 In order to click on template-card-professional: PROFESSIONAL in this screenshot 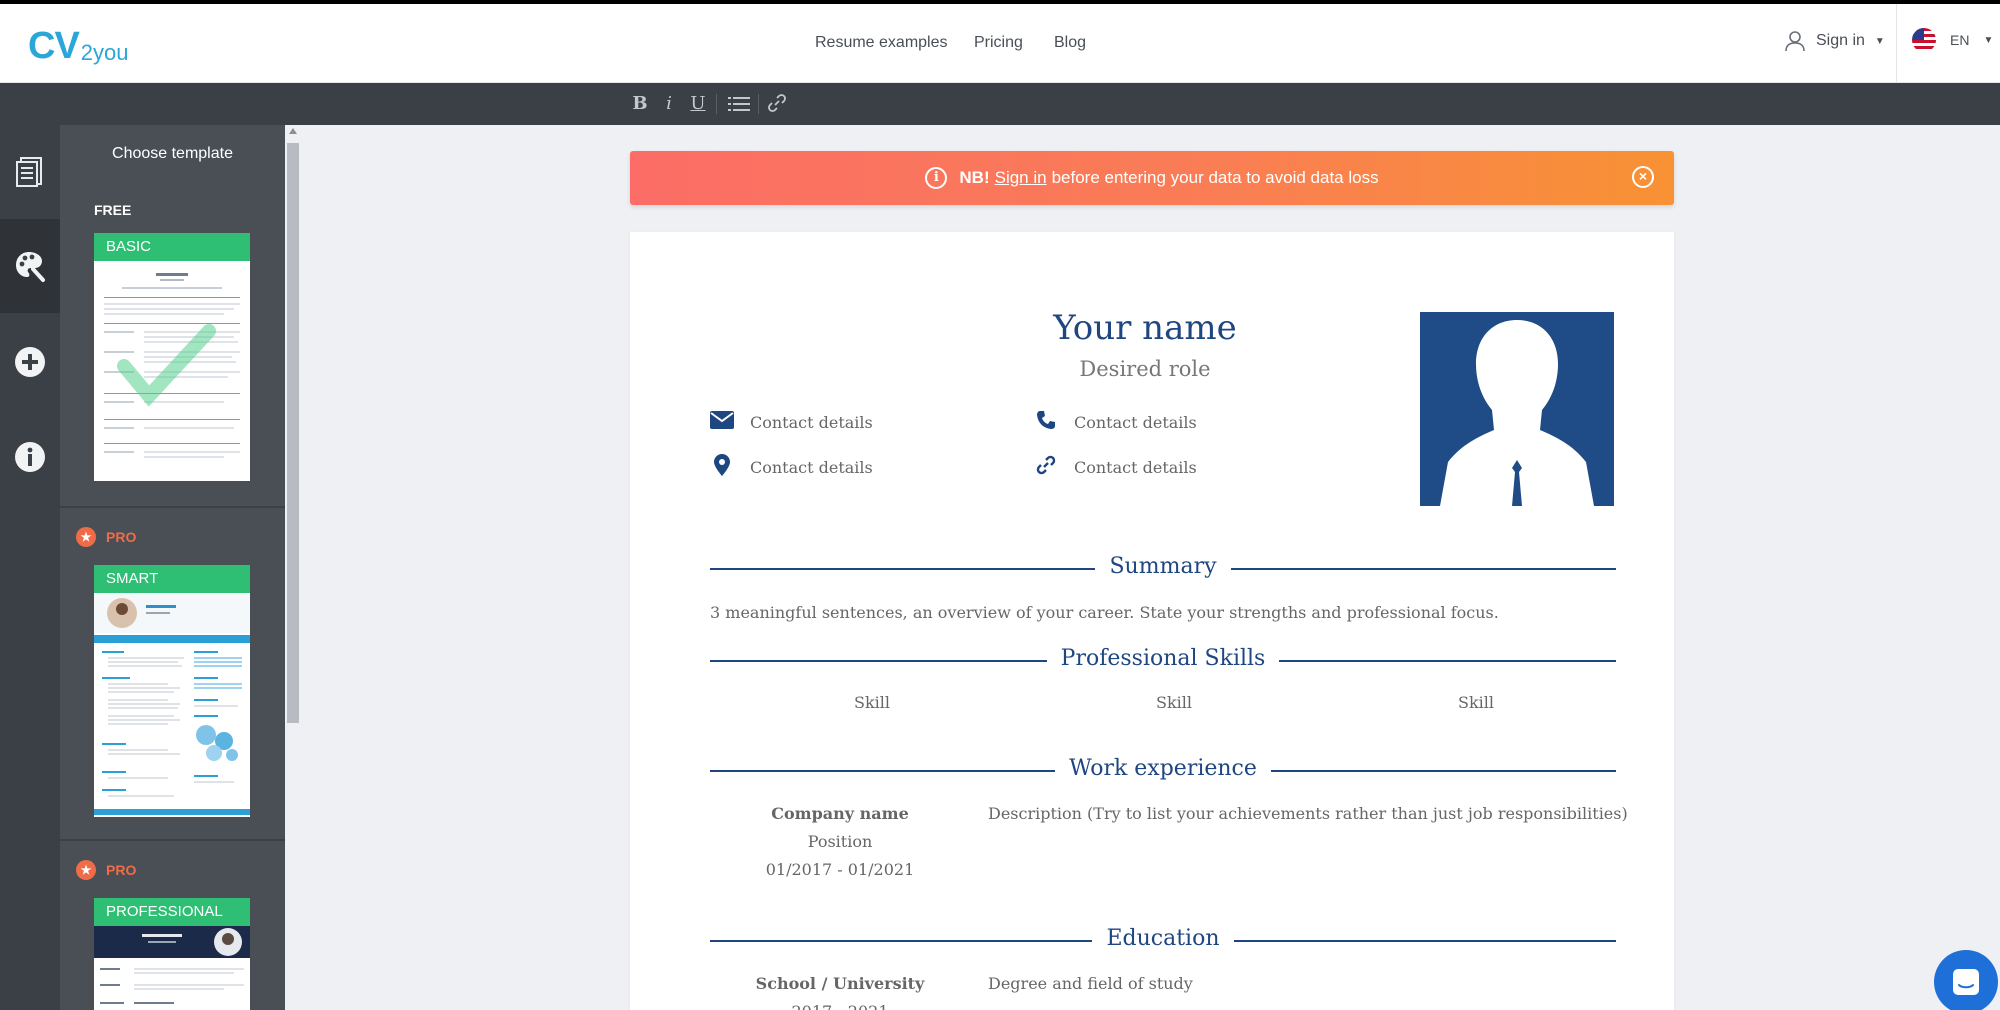, I will do `click(172, 954)`.